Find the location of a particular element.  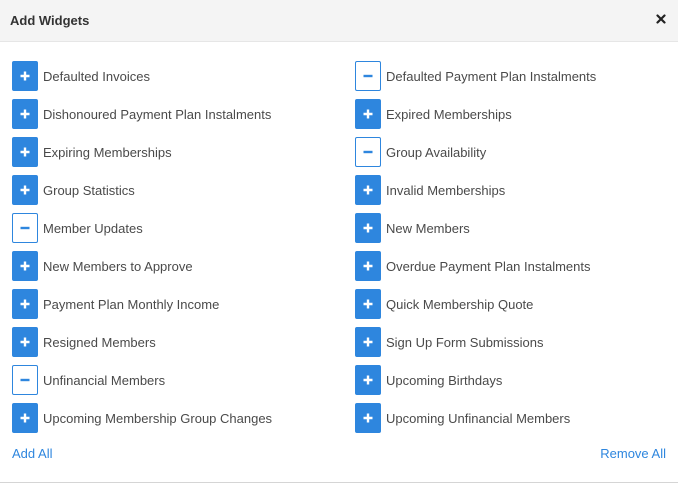

widget-item: Group Statistics is located at coordinates (142, 190).